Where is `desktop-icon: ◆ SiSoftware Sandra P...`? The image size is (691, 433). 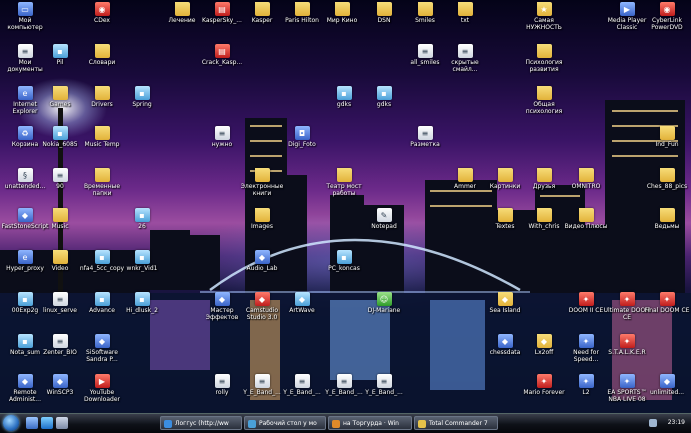 desktop-icon: ◆ SiSoftware Sandra P... is located at coordinates (102, 354).